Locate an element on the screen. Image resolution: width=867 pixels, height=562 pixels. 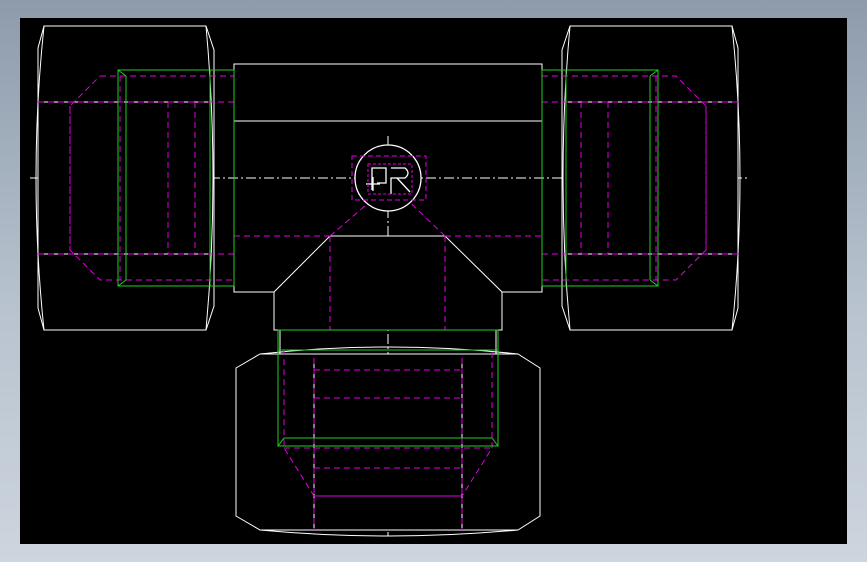
bottom-nut-arc-bottom is located at coordinates (389, 533).